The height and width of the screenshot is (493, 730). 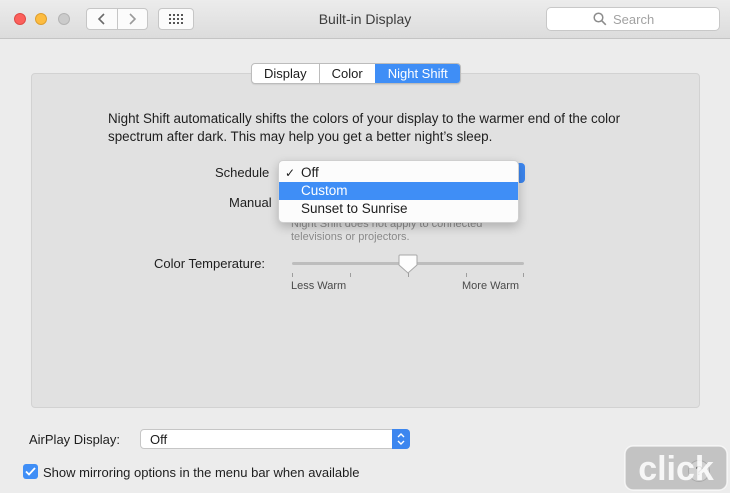 I want to click on menu-item-label: Custom, so click(x=324, y=190).